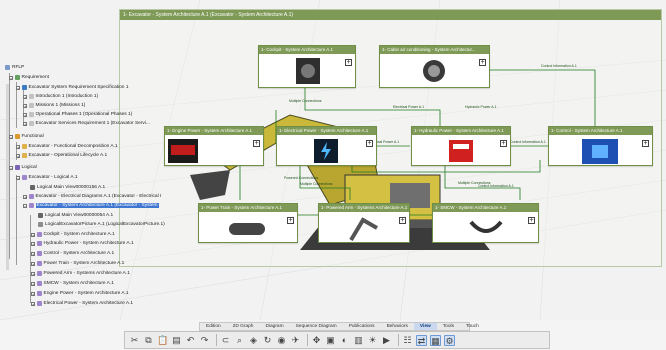 The image size is (666, 350). Describe the element at coordinates (290, 220) in the screenshot. I see `power-train-expand-button: +` at that location.